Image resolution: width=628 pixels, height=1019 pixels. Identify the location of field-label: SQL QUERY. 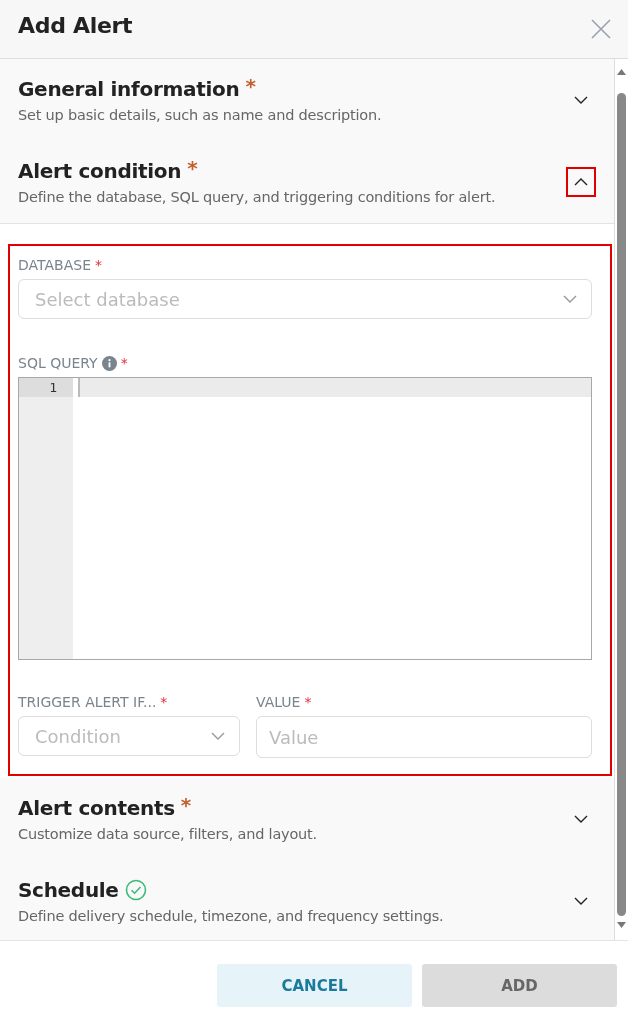
(58, 363).